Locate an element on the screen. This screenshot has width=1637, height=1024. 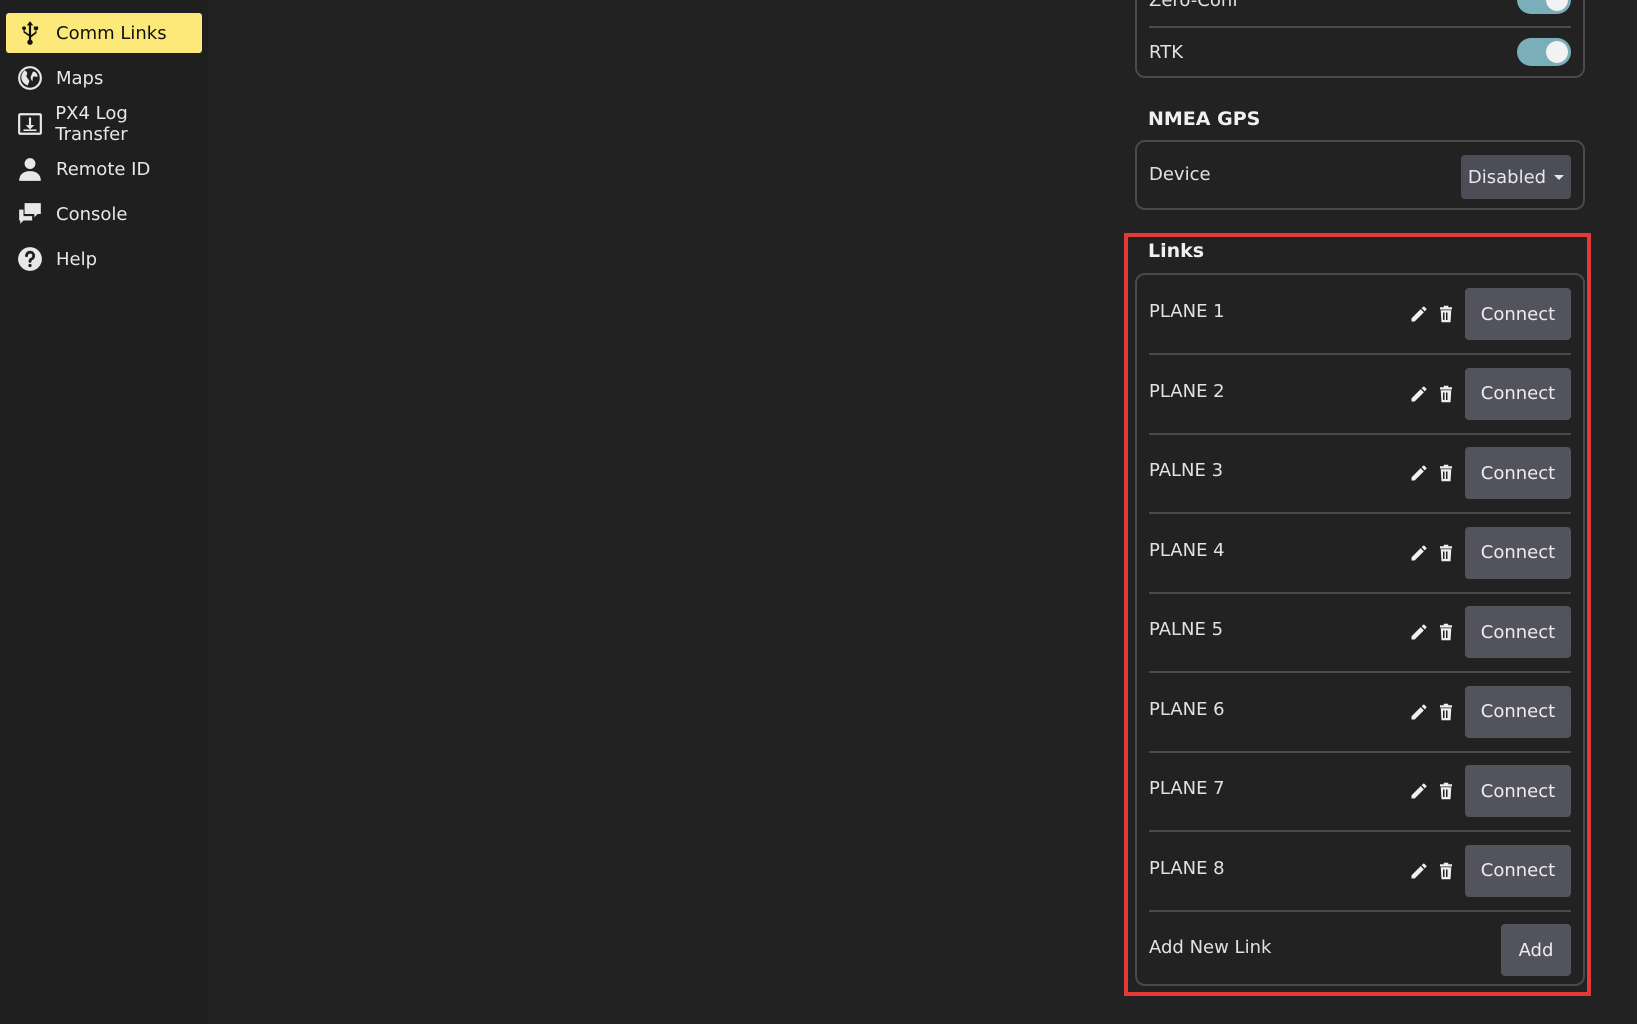
sidebar-item-px4-log-transfer: PX4 Log Transfer is located at coordinates (104, 124).